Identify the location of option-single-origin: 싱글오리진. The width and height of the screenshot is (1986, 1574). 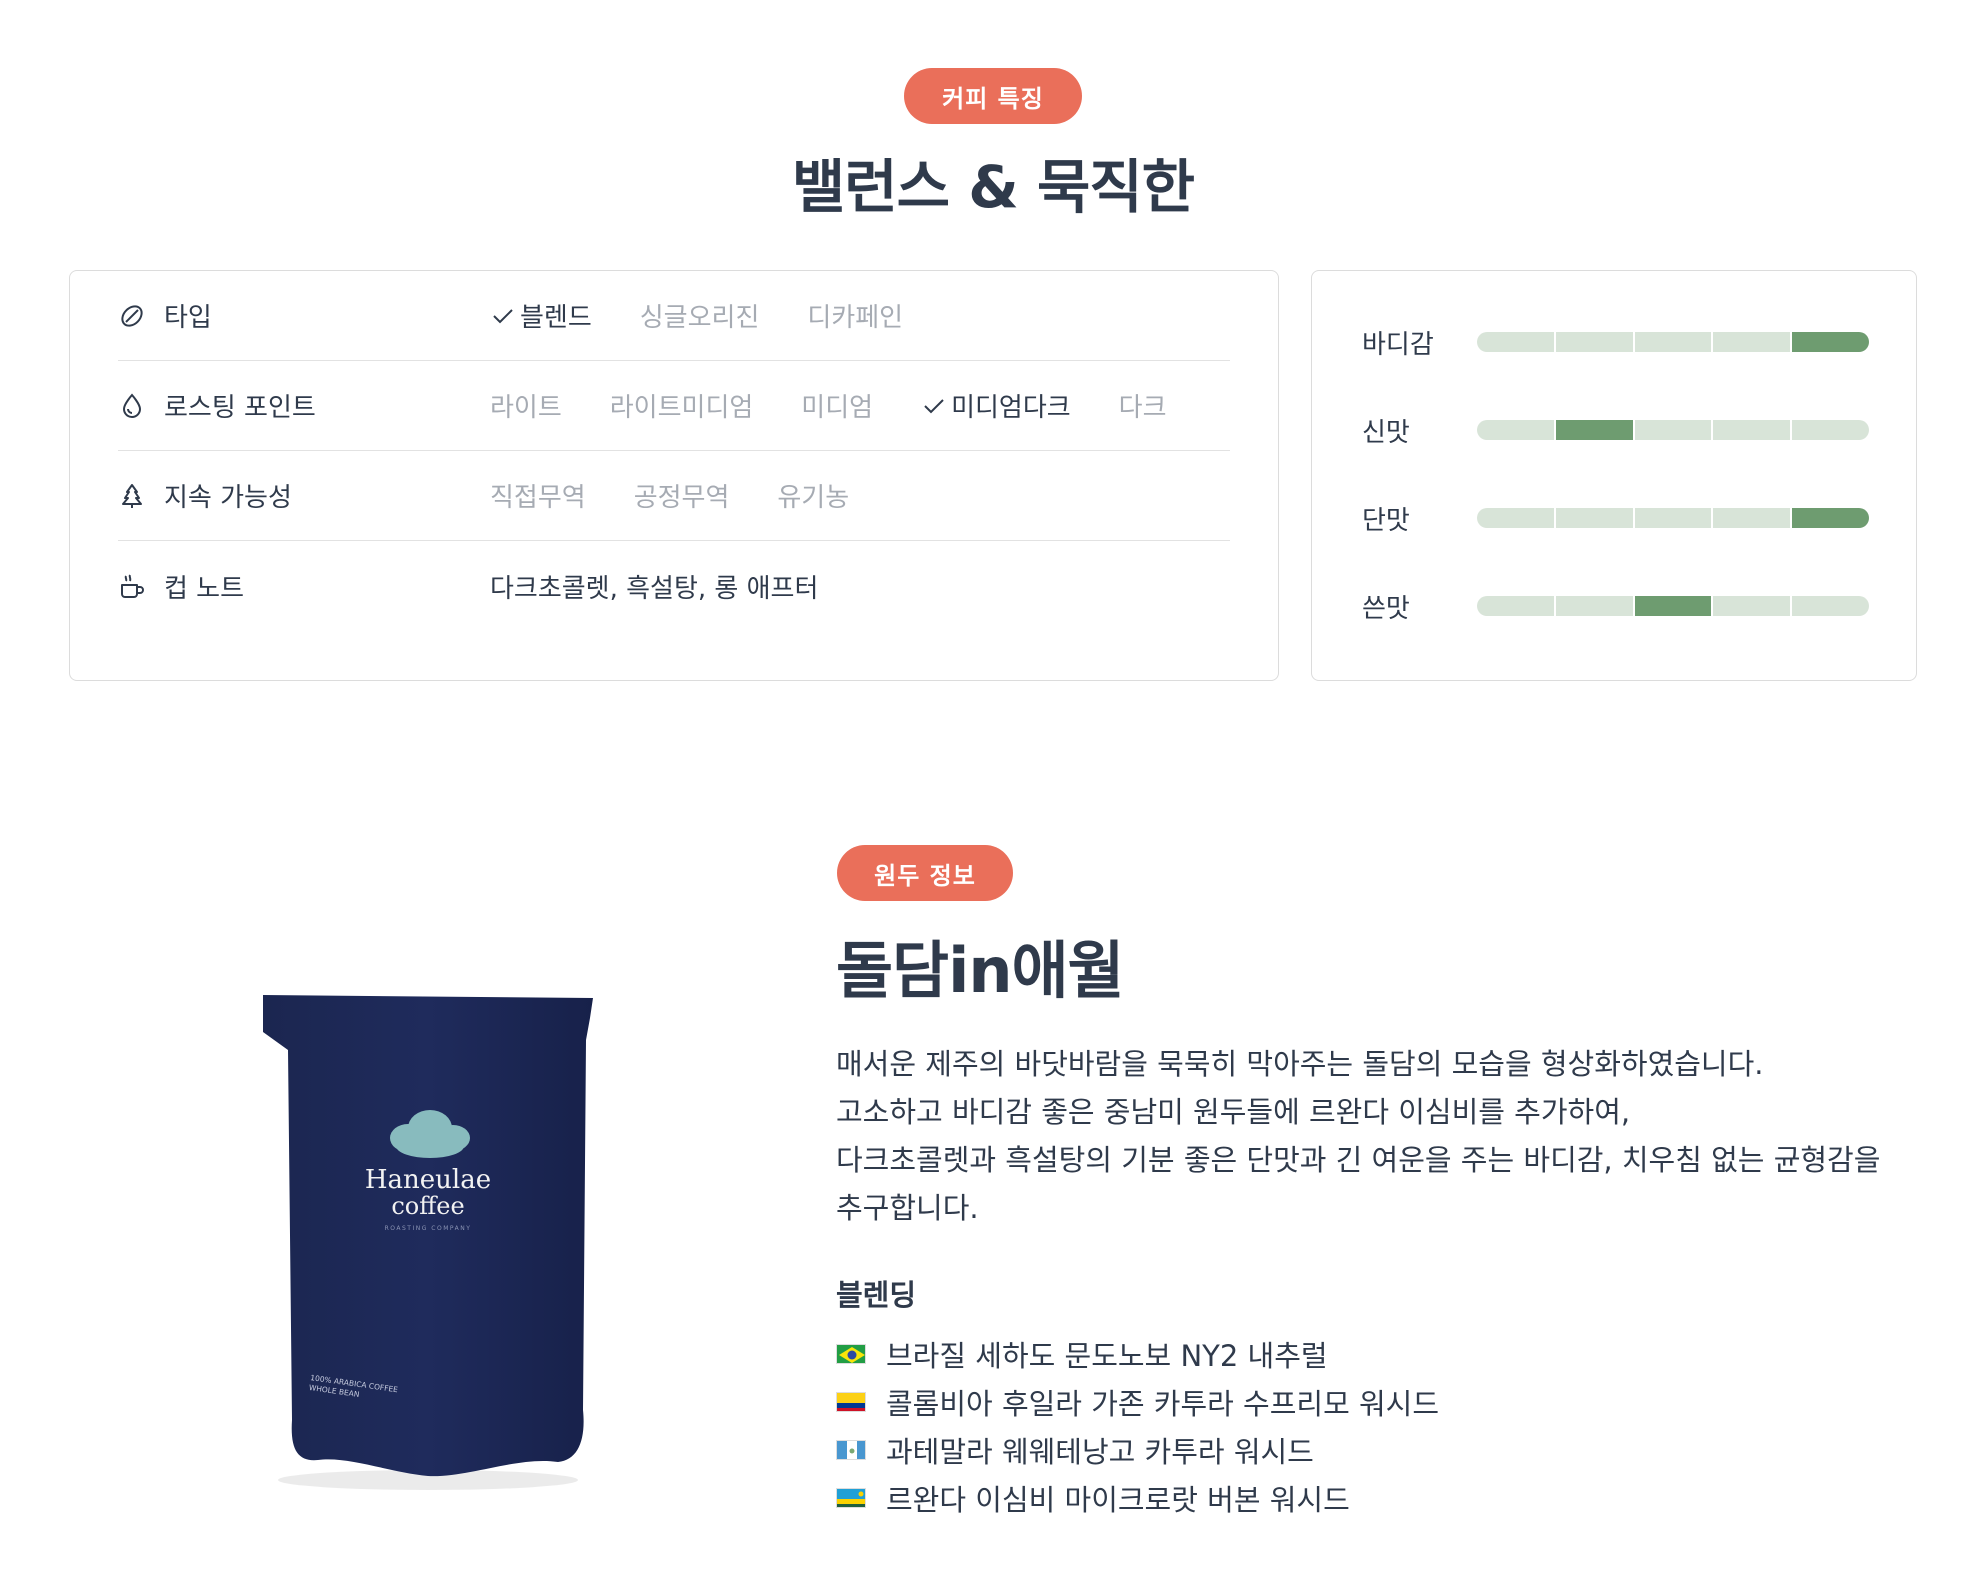
(700, 315).